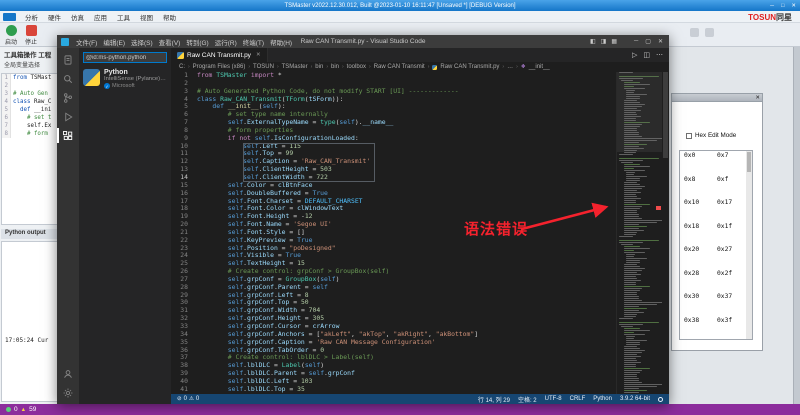  I want to click on source-control-icon, so click(68, 97).